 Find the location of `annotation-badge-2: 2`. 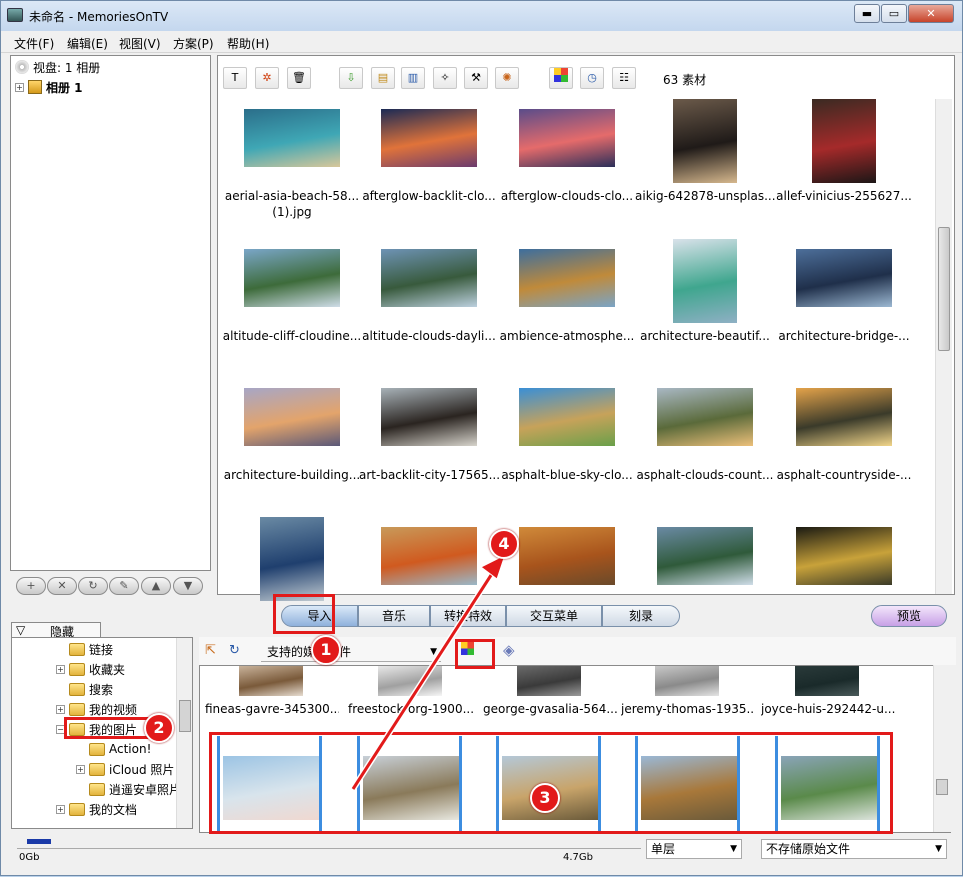

annotation-badge-2: 2 is located at coordinates (159, 728).